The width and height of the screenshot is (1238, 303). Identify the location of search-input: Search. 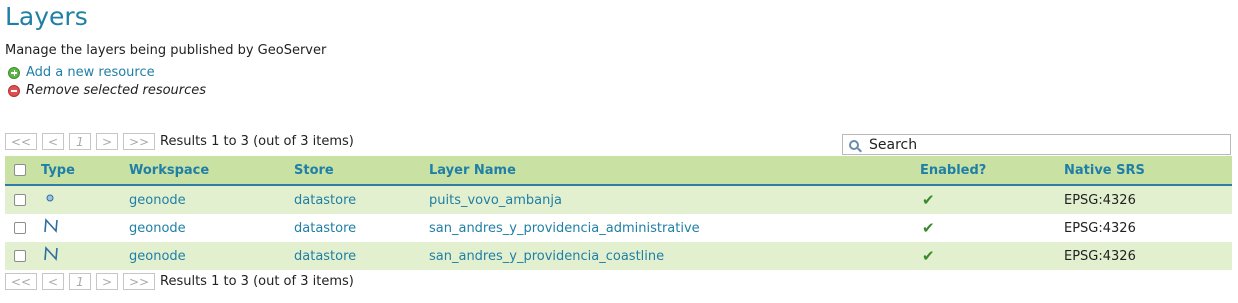
(1036, 144).